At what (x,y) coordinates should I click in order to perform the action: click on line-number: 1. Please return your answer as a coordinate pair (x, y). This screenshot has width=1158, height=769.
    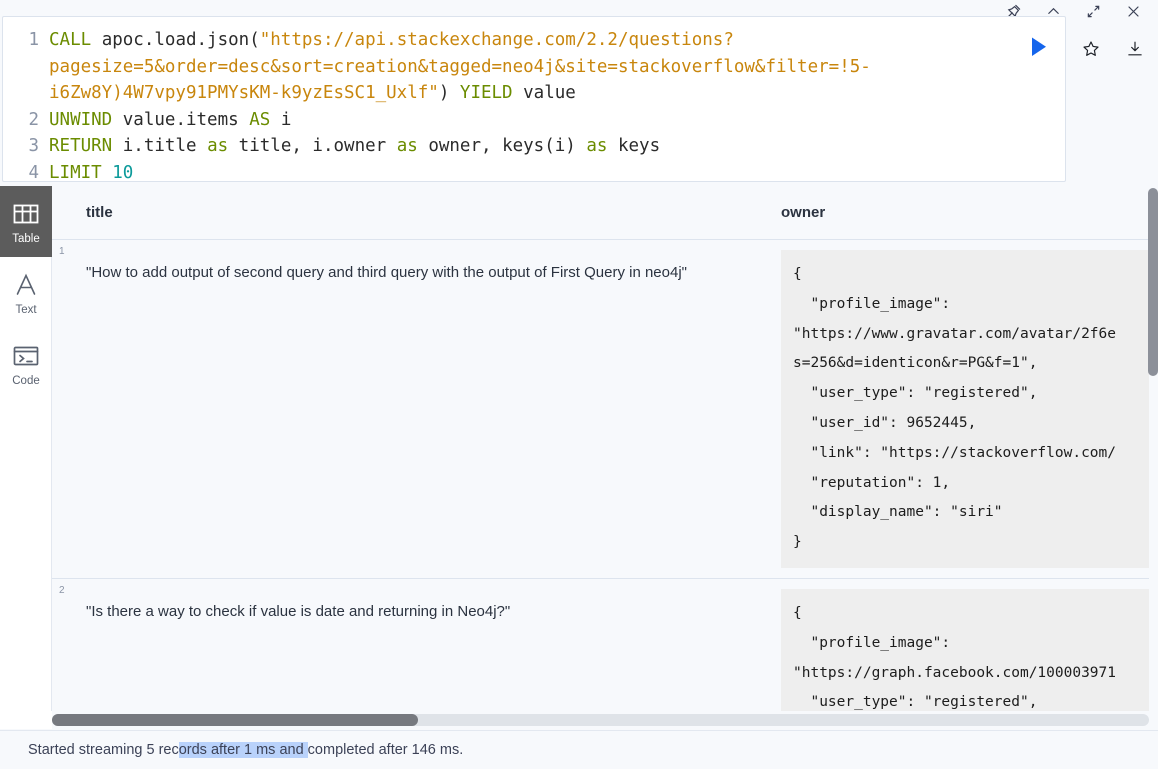
    Looking at the image, I should click on (33, 40).